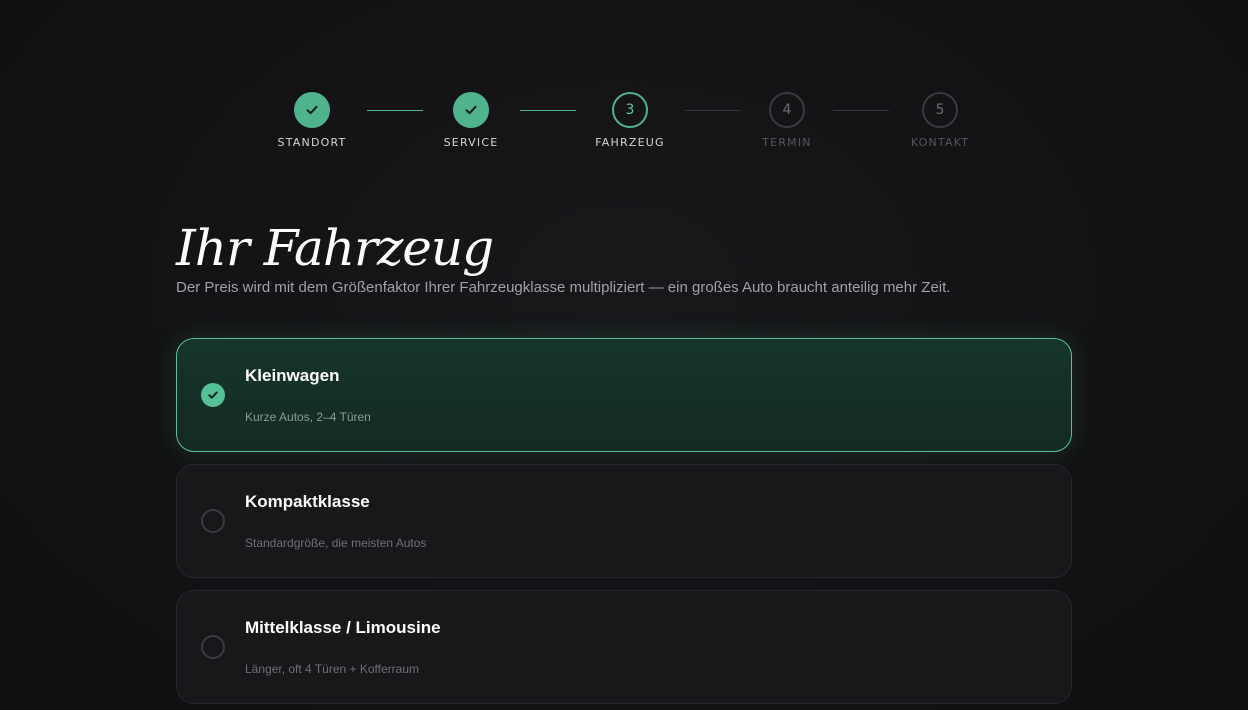 The height and width of the screenshot is (710, 1248). What do you see at coordinates (335, 248) in the screenshot?
I see `page-title: Ihr Fahrzeug` at bounding box center [335, 248].